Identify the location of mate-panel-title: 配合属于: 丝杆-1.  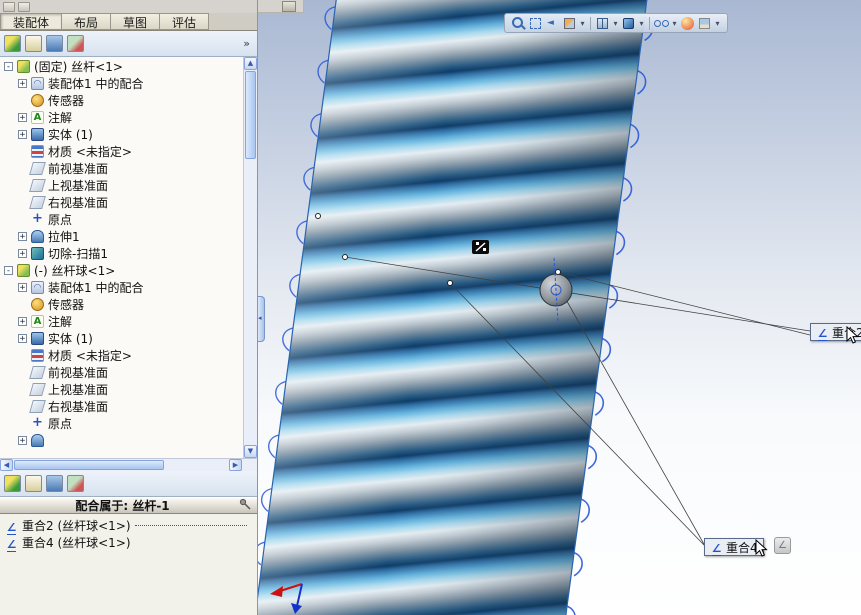
(122, 506).